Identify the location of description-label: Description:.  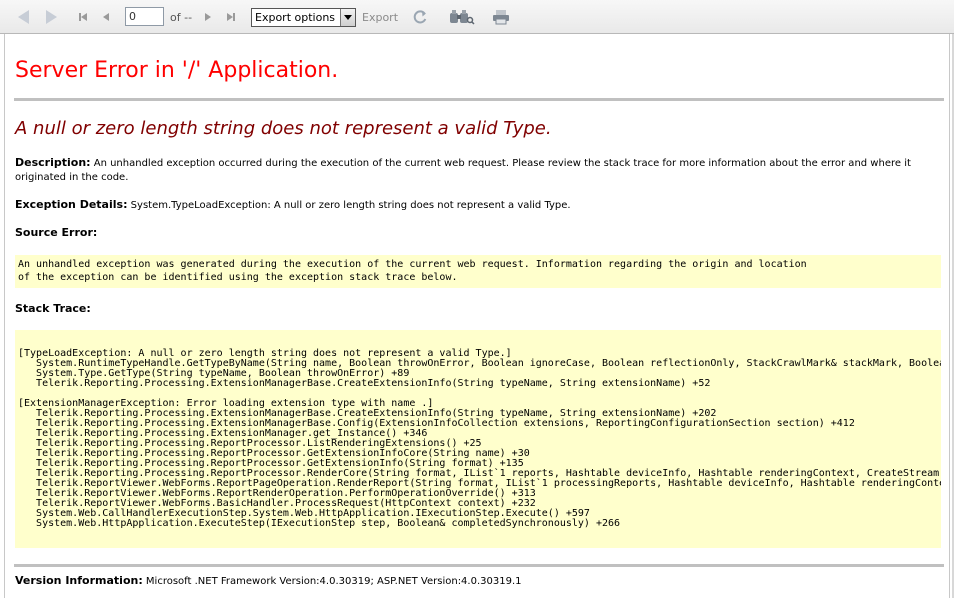
(53, 162).